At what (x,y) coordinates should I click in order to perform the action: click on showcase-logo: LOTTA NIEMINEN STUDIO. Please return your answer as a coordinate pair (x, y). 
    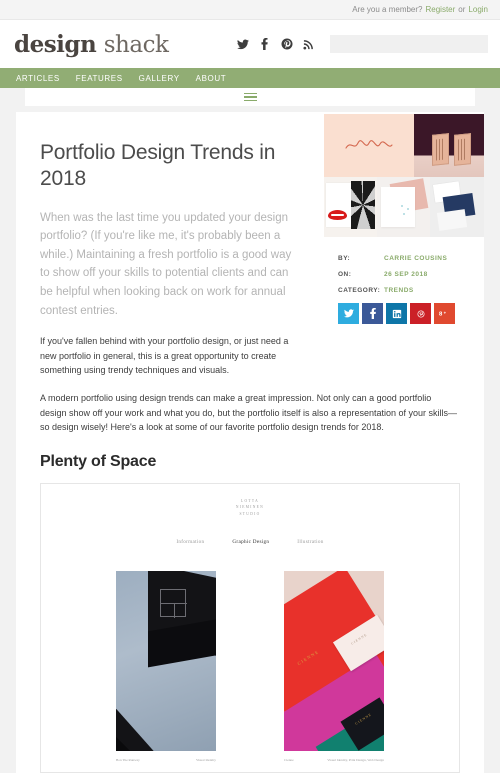
    Looking at the image, I should click on (250, 501).